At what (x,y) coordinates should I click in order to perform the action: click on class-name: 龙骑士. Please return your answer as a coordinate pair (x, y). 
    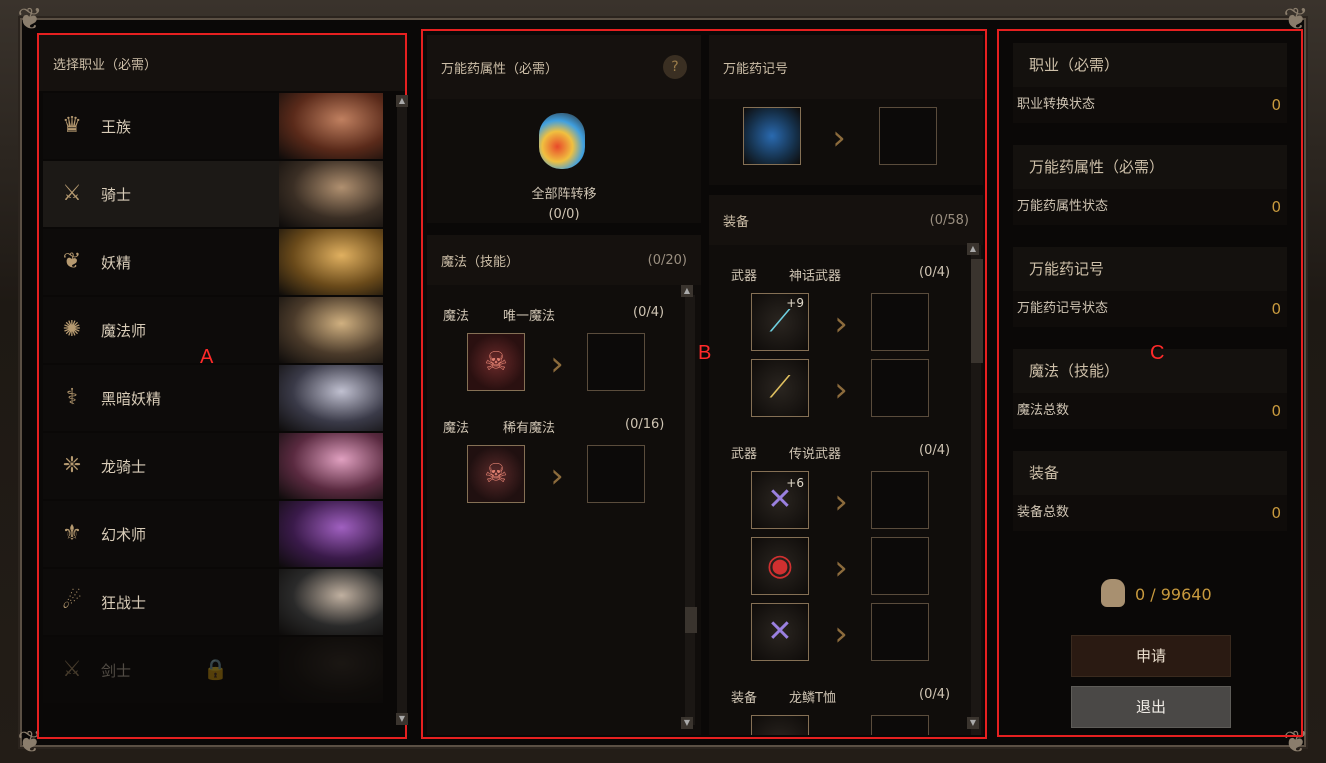
    Looking at the image, I should click on (124, 466).